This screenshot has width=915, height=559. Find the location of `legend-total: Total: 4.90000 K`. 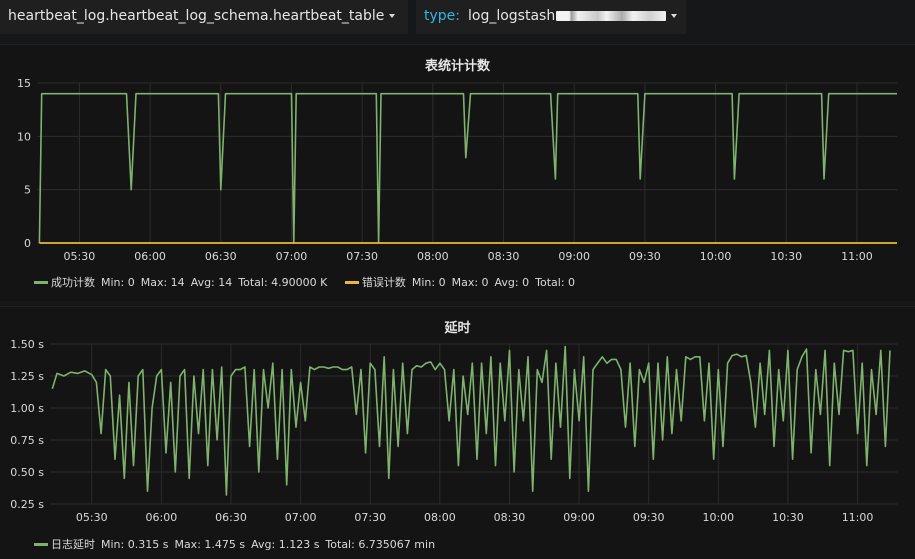

legend-total: Total: 4.90000 K is located at coordinates (283, 282).